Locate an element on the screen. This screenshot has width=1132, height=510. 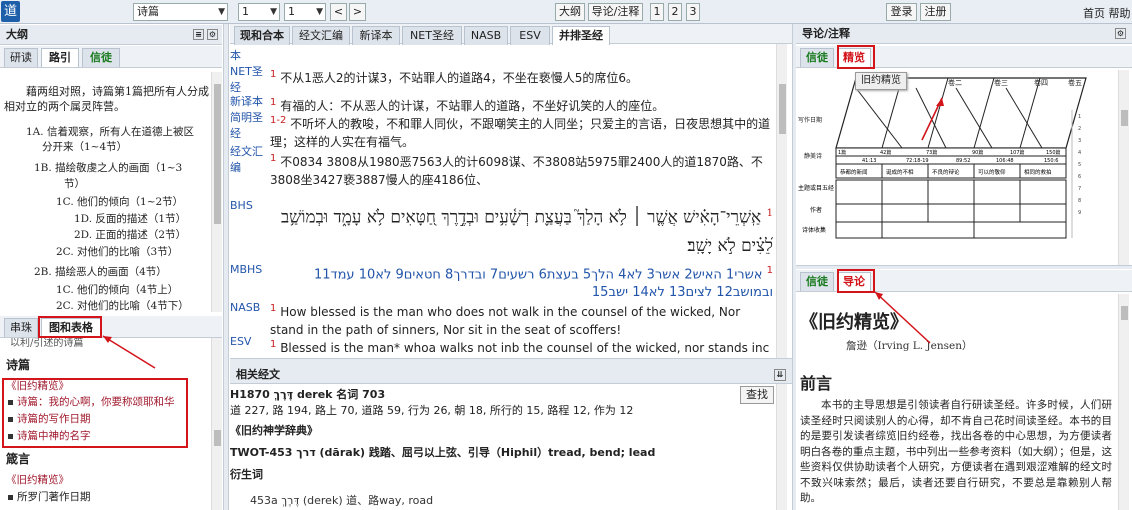
annotation-overlay is located at coordinates (516, 330).